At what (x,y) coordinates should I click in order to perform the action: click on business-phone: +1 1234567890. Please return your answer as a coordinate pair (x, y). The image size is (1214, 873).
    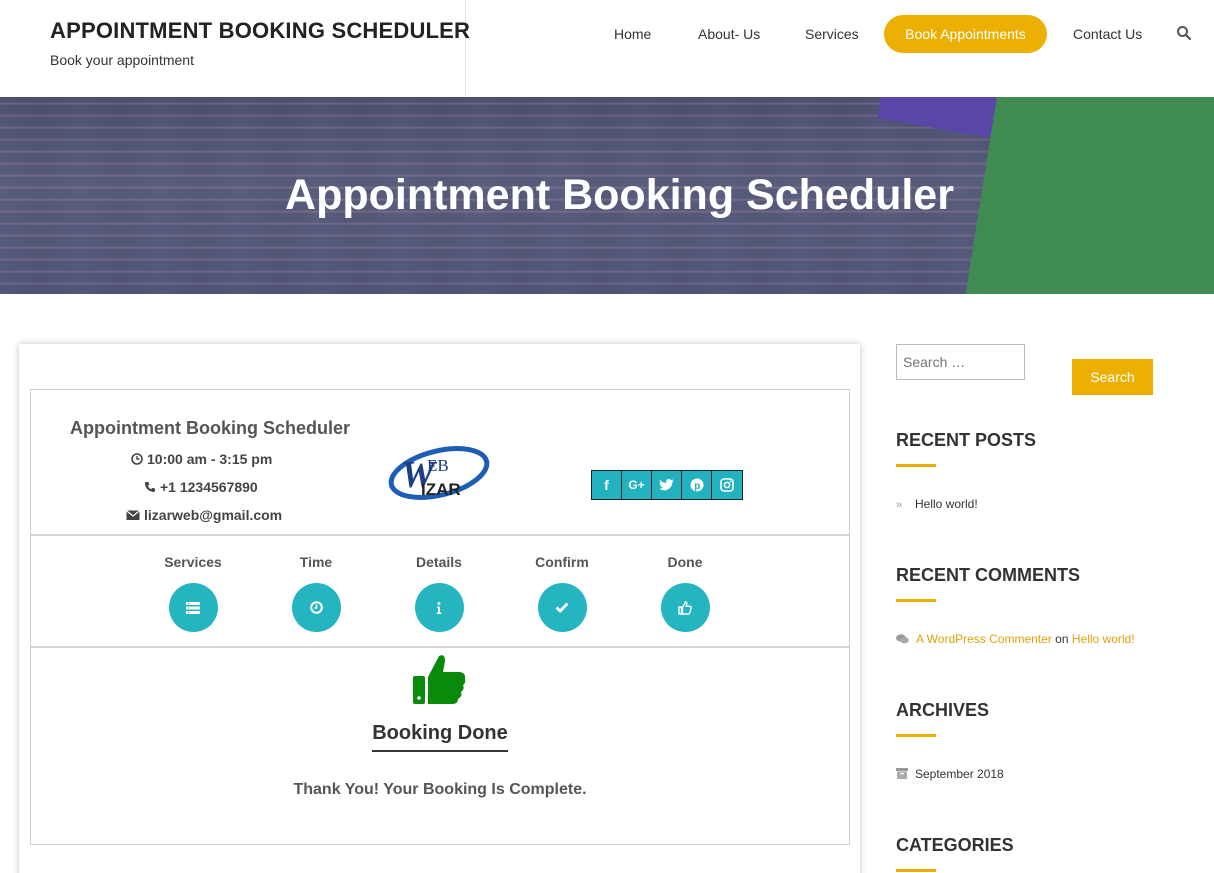
    Looking at the image, I should click on (201, 487).